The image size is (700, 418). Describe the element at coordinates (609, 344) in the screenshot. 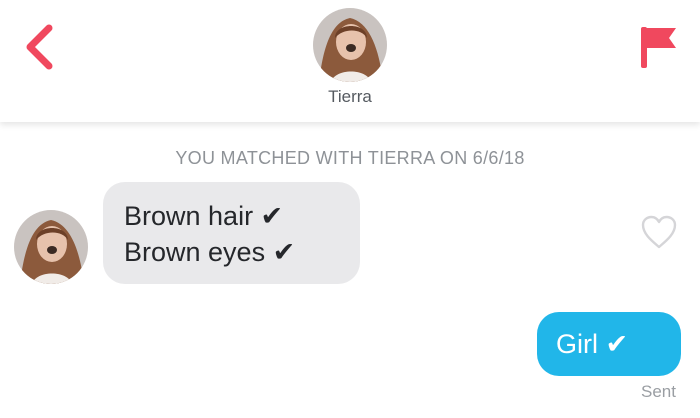

I see `outgoing-message-bubble: Girl ✔` at that location.